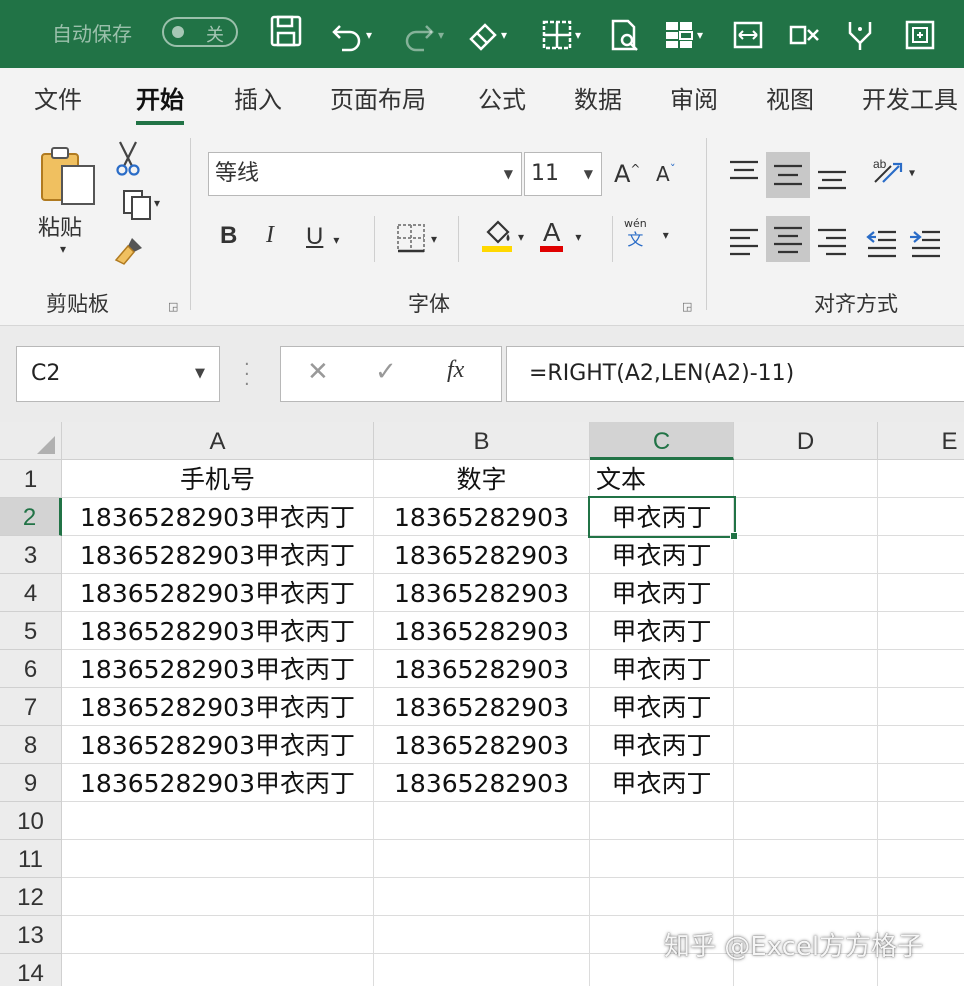 The height and width of the screenshot is (986, 964). Describe the element at coordinates (683, 34) in the screenshot. I see `table-format-icon: ▾` at that location.